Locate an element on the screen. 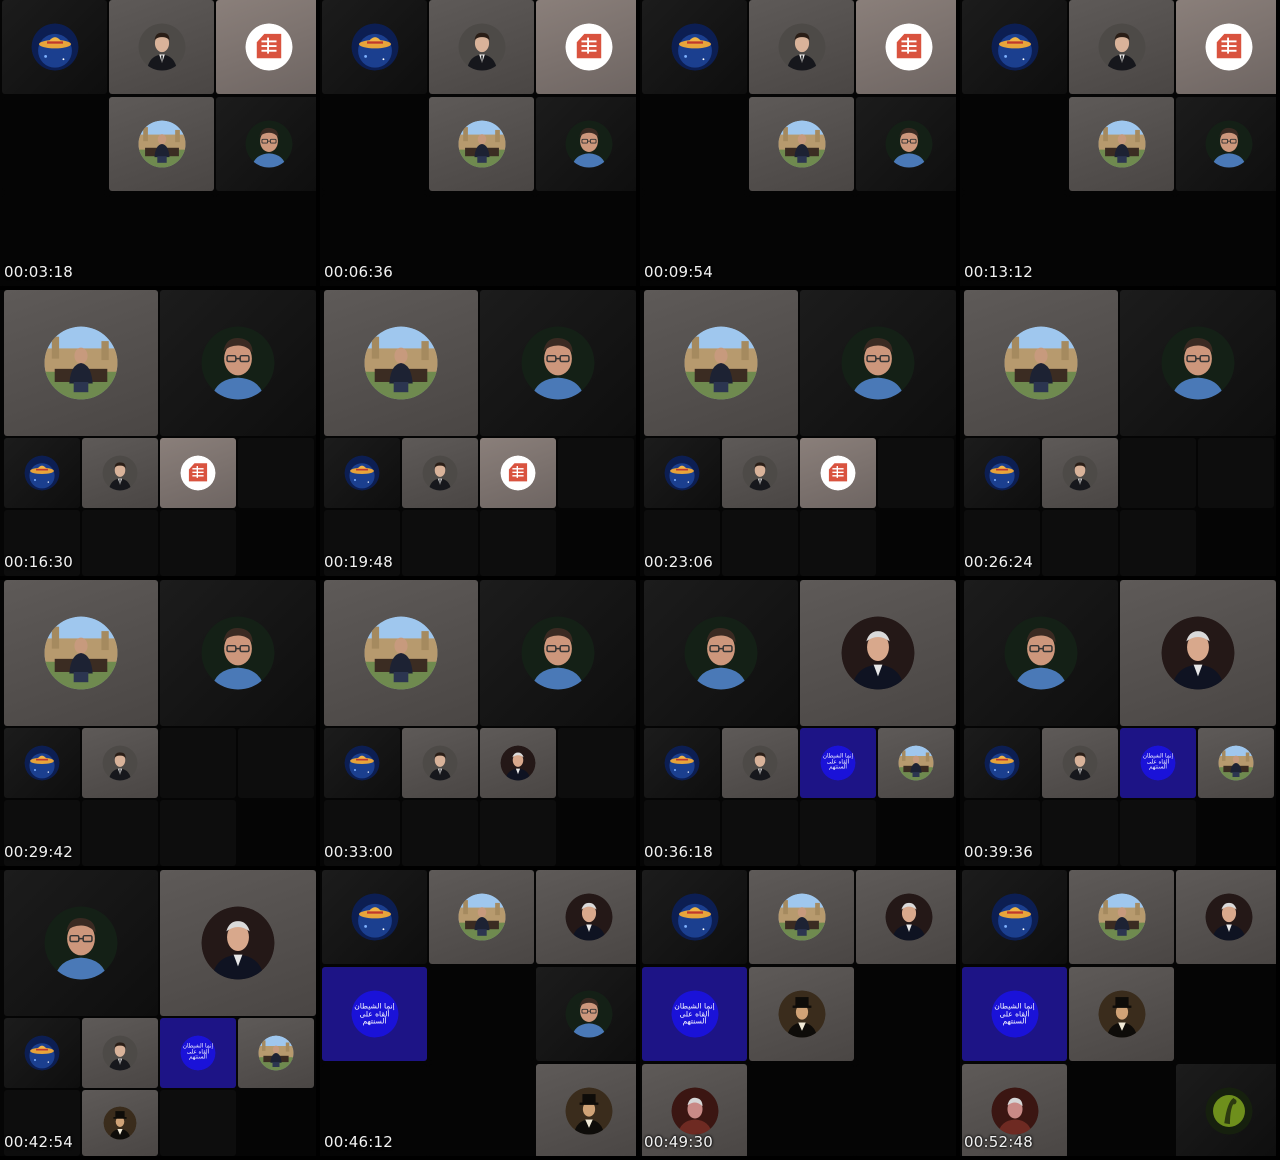 The height and width of the screenshot is (1160, 1280). video-thumbnail: إنما الشيطان ألقاه على ألسنتهم 00:42:54 is located at coordinates (158, 1013).